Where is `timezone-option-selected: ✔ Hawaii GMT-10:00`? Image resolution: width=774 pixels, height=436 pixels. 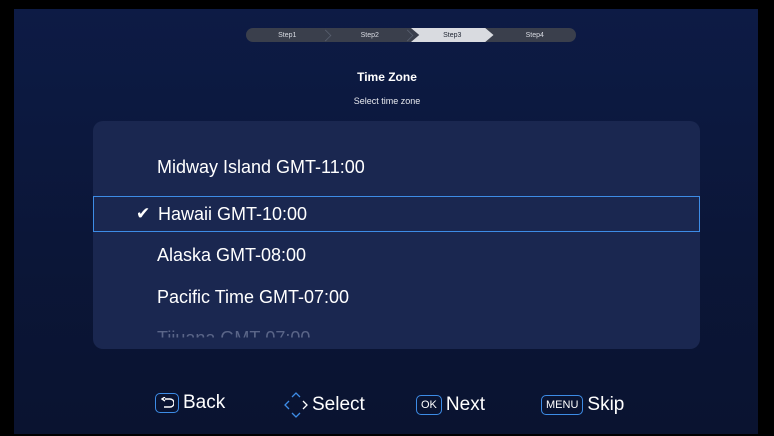
timezone-option-selected: ✔ Hawaii GMT-10:00 is located at coordinates (396, 214).